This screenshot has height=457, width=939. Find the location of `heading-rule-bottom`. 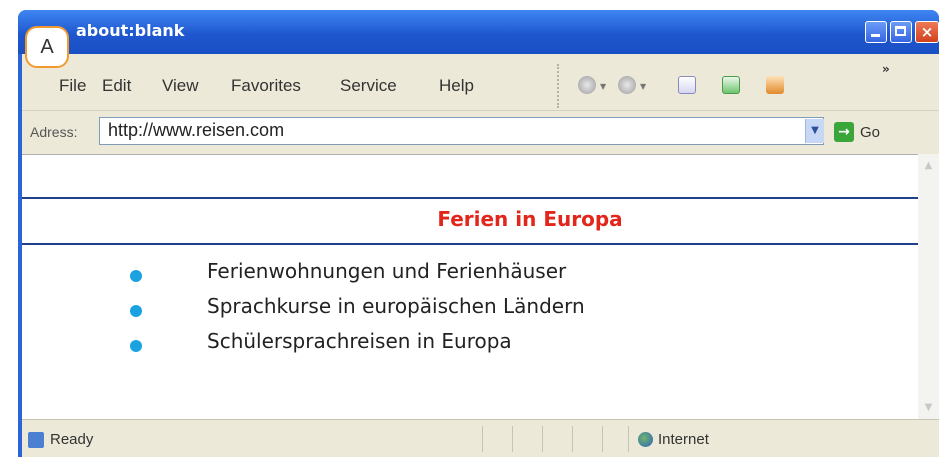

heading-rule-bottom is located at coordinates (470, 244).